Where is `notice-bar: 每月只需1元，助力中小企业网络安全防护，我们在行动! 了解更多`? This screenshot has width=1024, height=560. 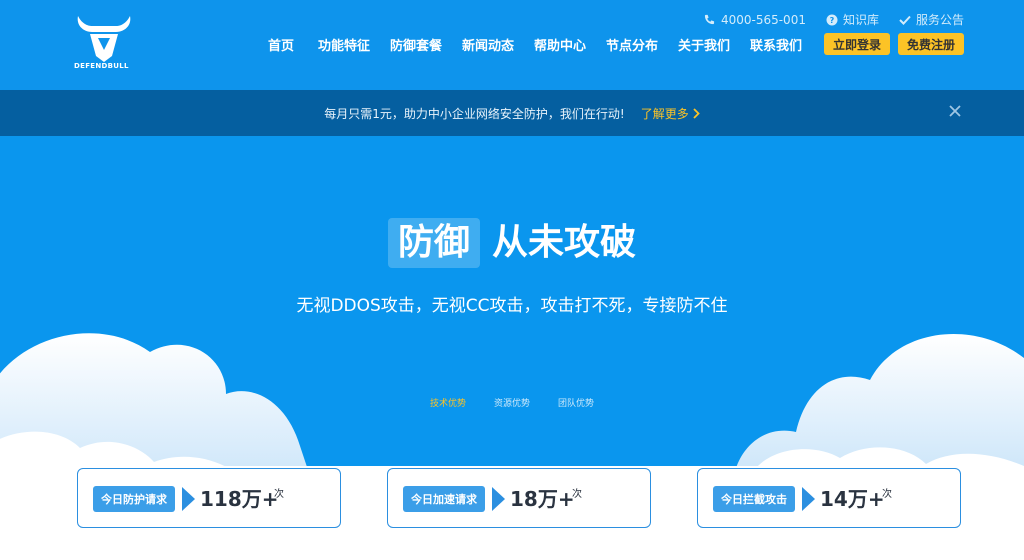 notice-bar: 每月只需1元，助力中小企业网络安全防护，我们在行动! 了解更多 is located at coordinates (512, 113).